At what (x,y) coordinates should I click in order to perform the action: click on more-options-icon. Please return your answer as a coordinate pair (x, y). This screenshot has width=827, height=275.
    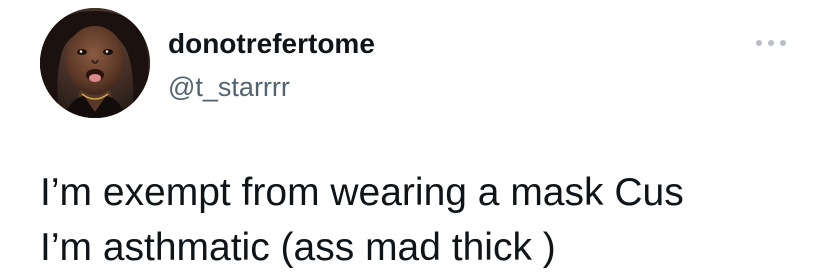
    Looking at the image, I should click on (771, 43).